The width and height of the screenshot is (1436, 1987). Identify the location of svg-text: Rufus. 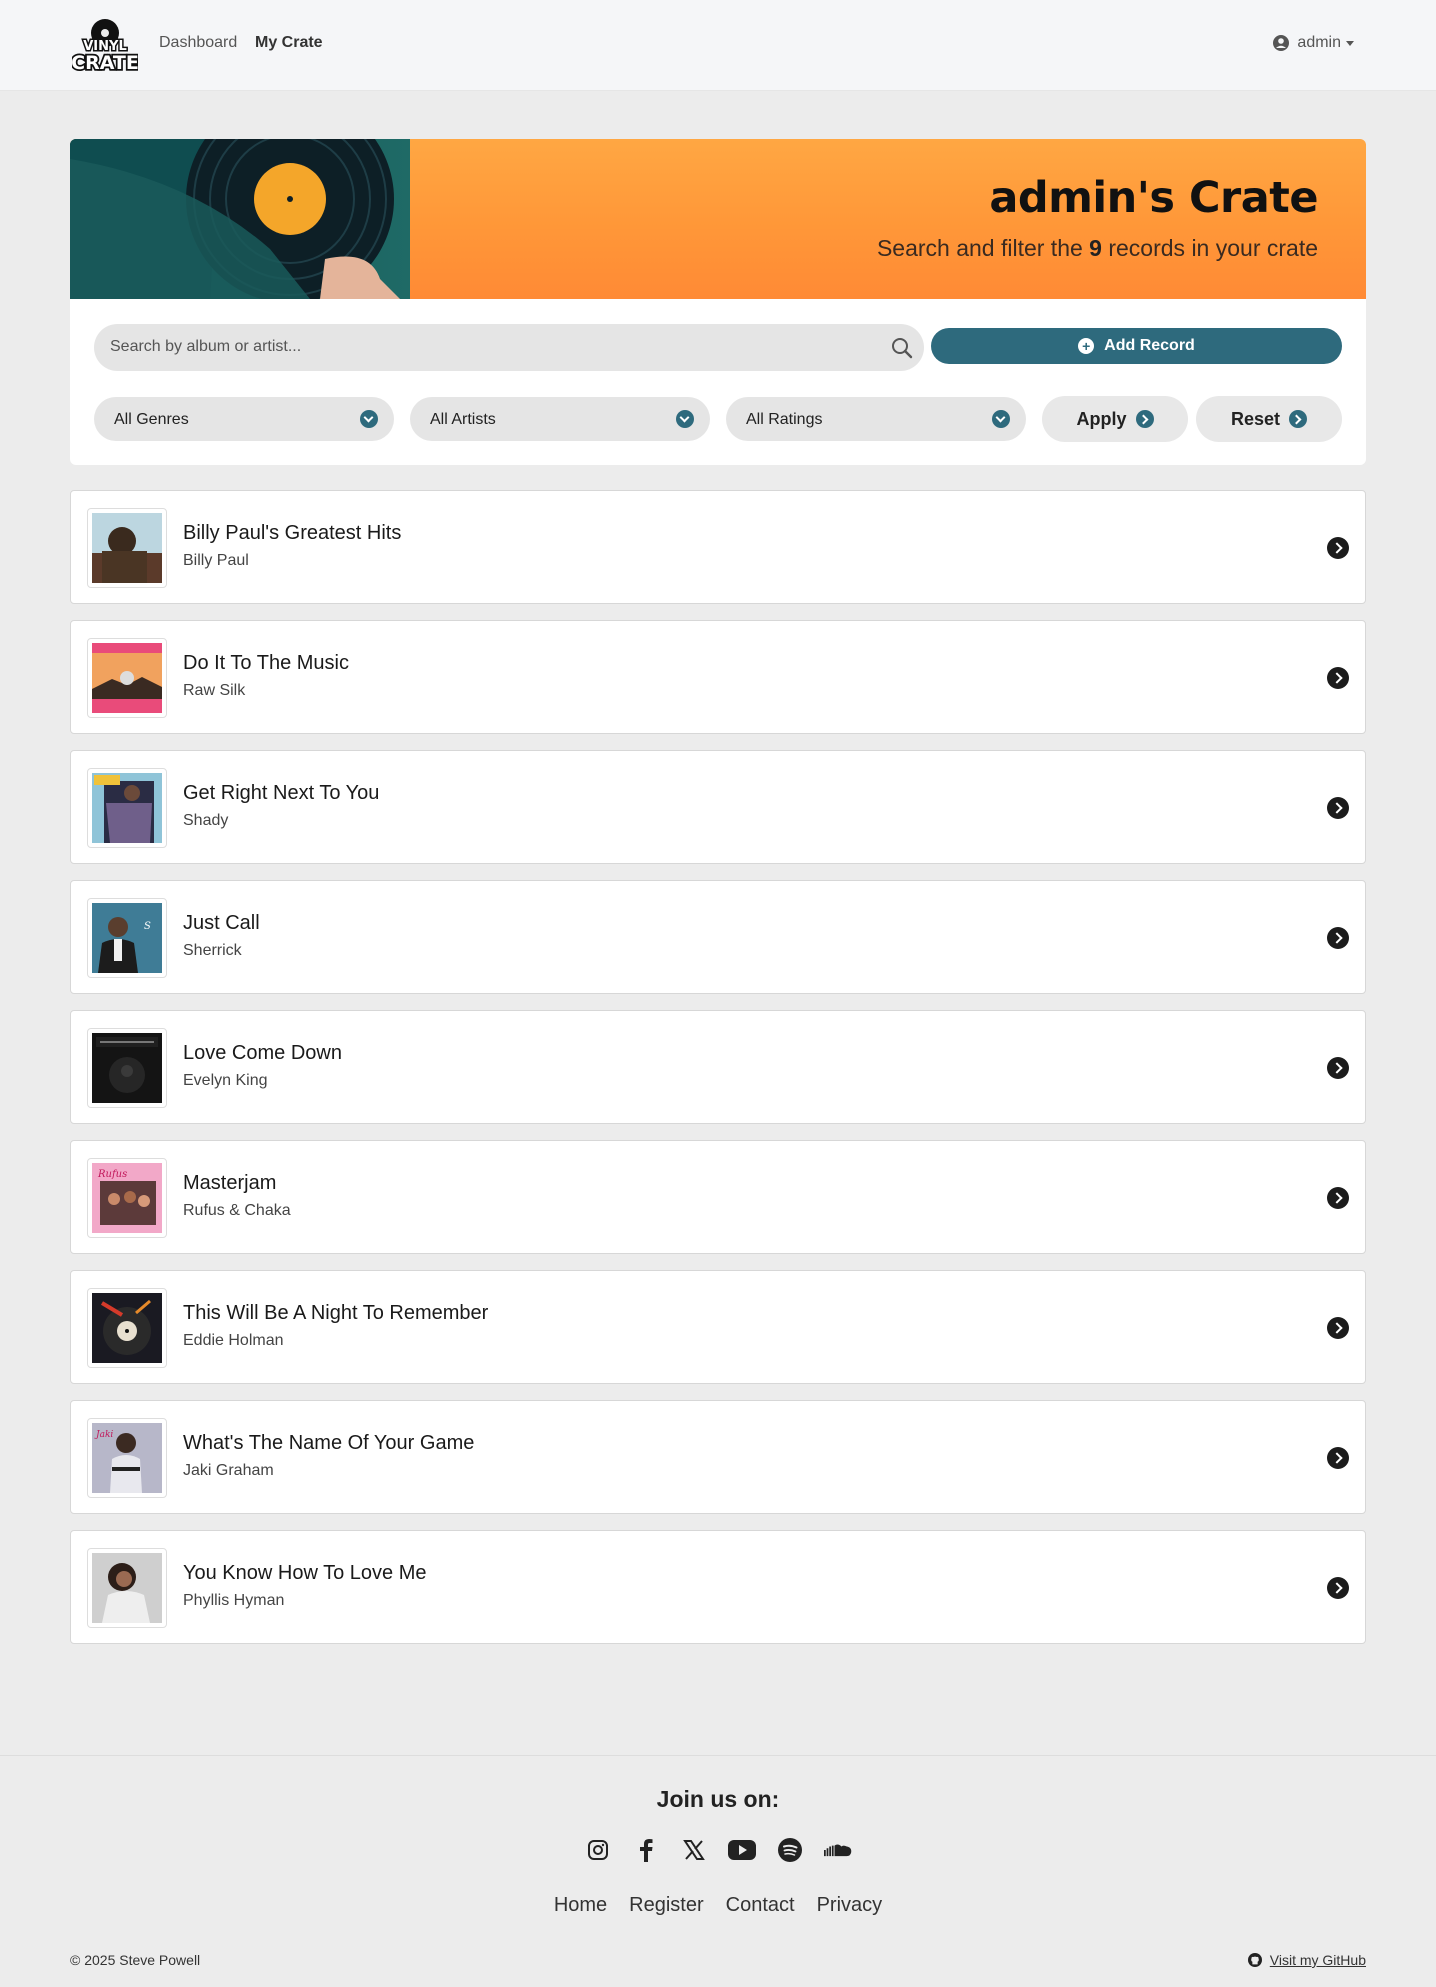
(112, 1174).